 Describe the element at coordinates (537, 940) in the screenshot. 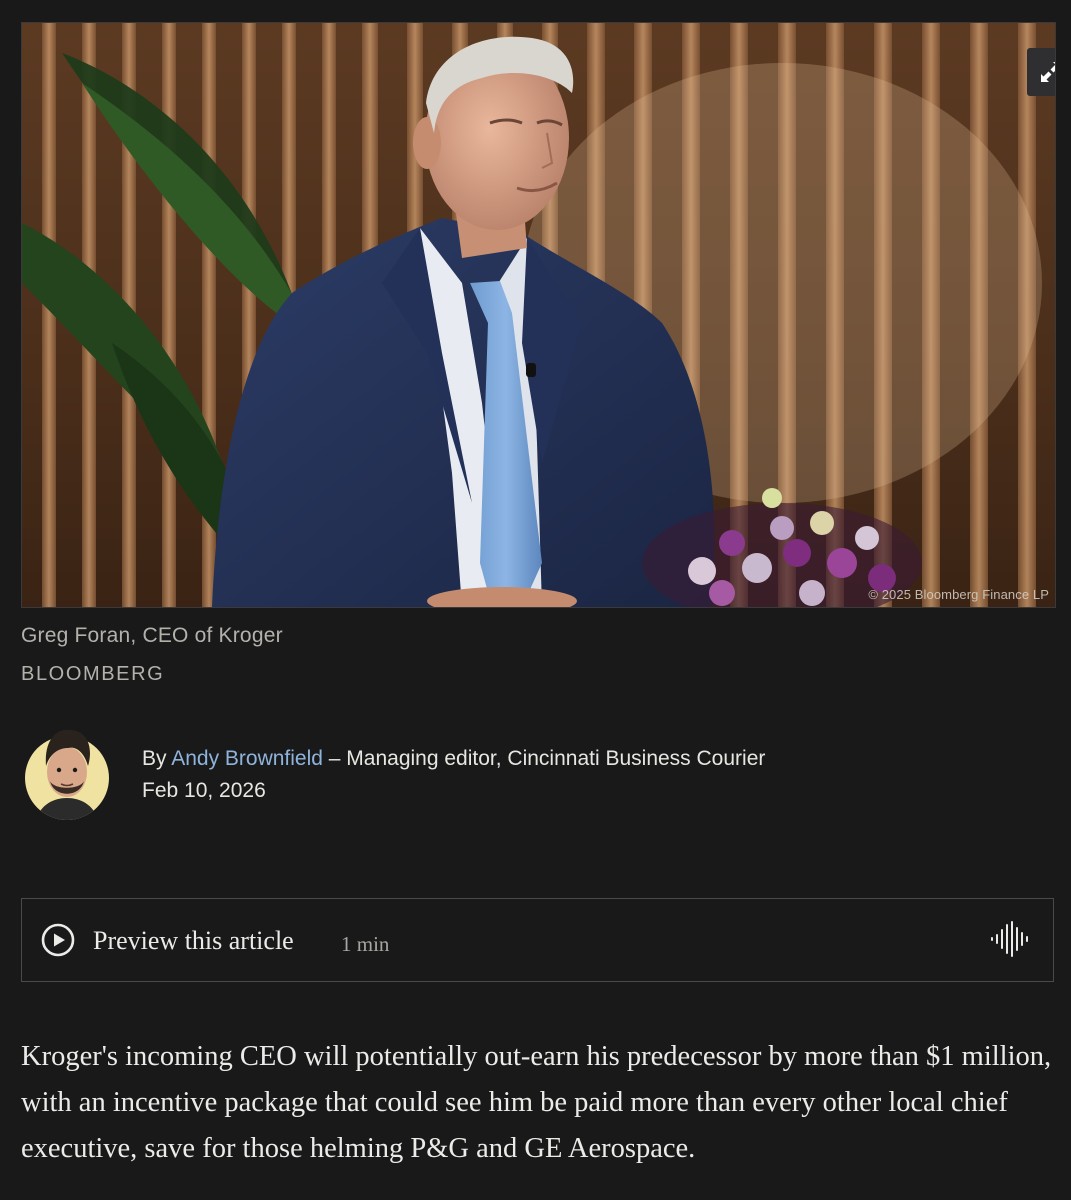

I see `preview-article-button: Preview this article 1 min` at that location.